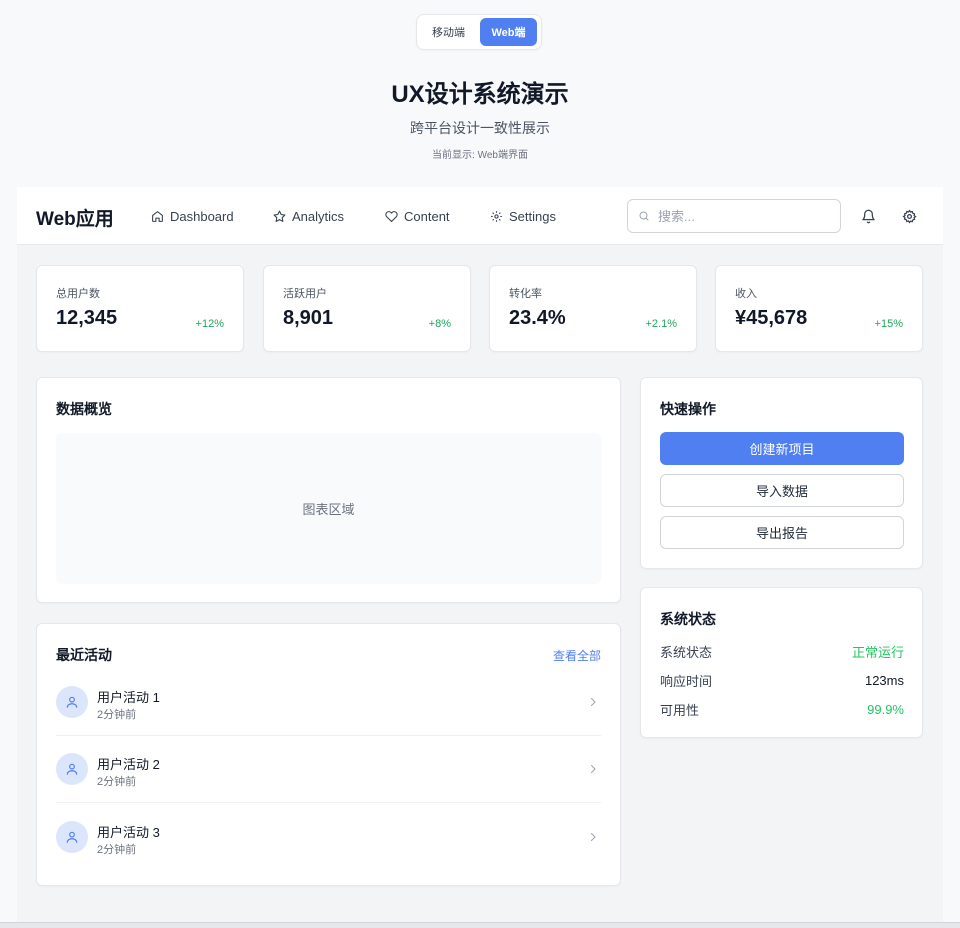  Describe the element at coordinates (157, 216) in the screenshot. I see `home-icon` at that location.